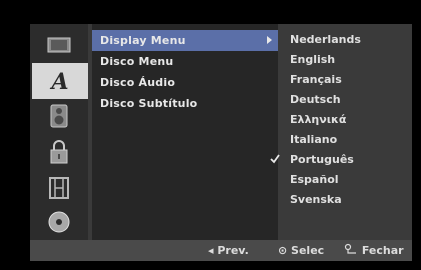  I want to click on film-icon, so click(59, 188).